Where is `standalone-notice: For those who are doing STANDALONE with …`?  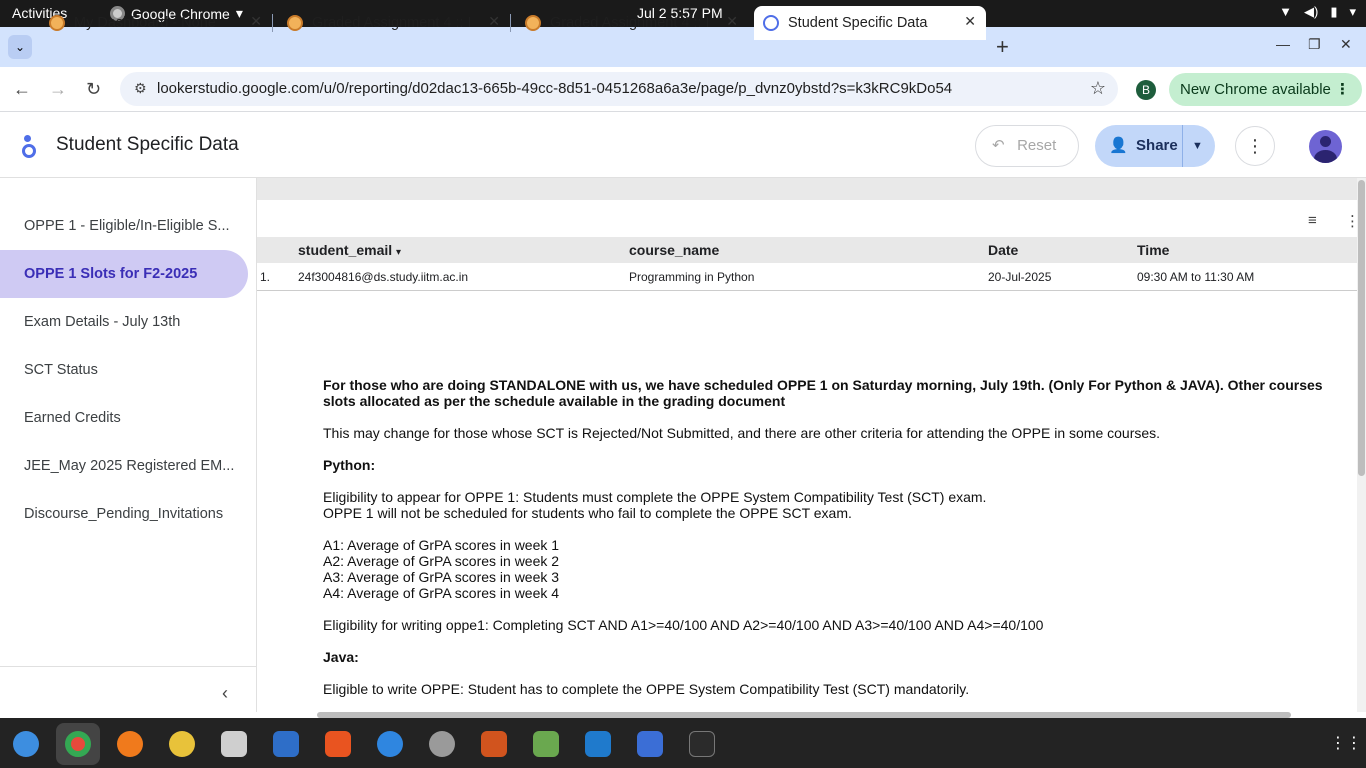
standalone-notice: For those who are doing STANDALONE with … is located at coordinates (823, 393).